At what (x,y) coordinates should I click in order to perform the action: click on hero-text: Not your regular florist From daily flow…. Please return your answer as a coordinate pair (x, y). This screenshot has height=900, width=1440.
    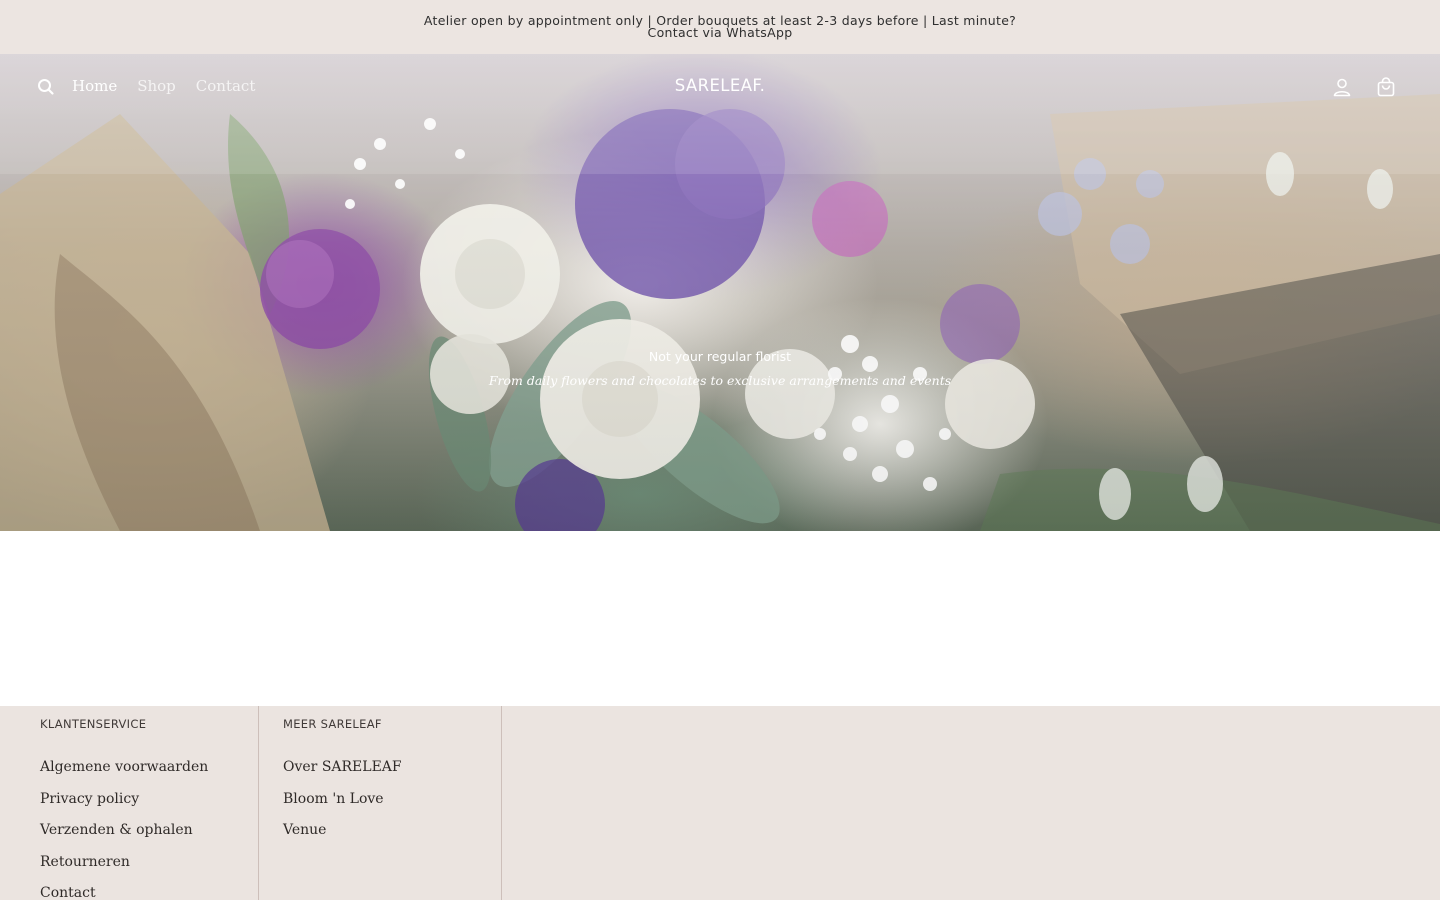
    Looking at the image, I should click on (720, 368).